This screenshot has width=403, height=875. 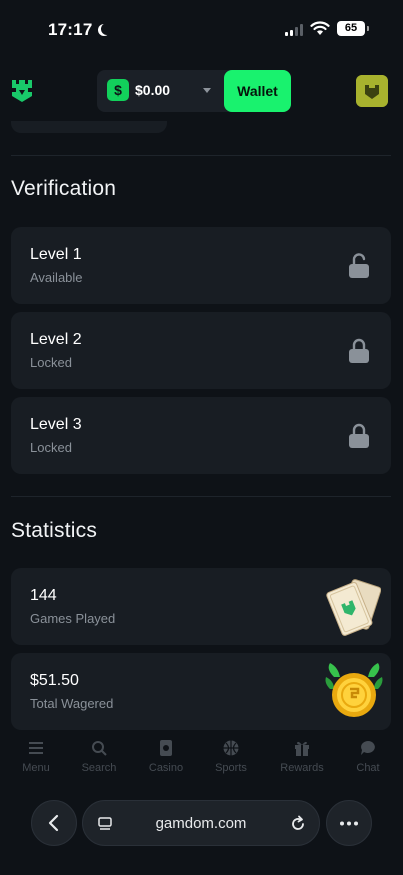 What do you see at coordinates (207, 90) in the screenshot?
I see `chevron-down-icon` at bounding box center [207, 90].